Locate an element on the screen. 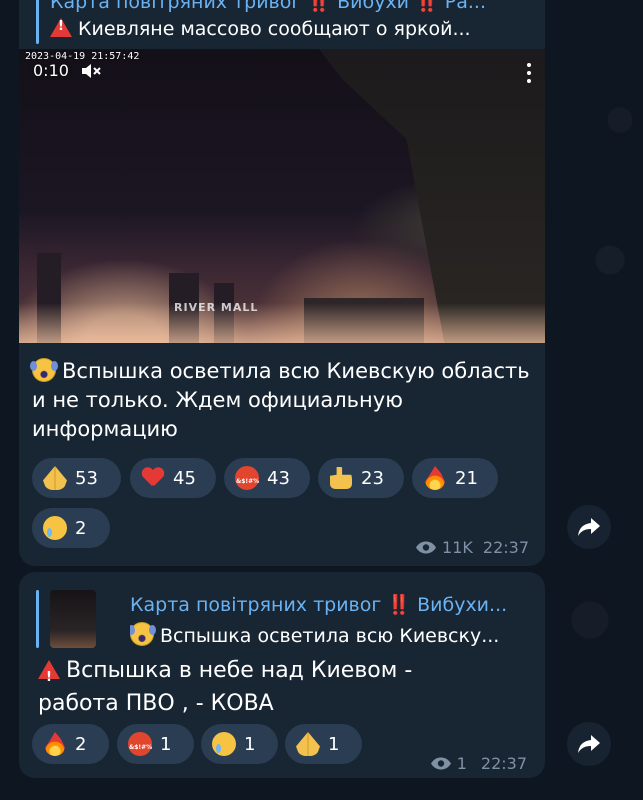 The height and width of the screenshot is (800, 643). more-options-icon is located at coordinates (529, 75).